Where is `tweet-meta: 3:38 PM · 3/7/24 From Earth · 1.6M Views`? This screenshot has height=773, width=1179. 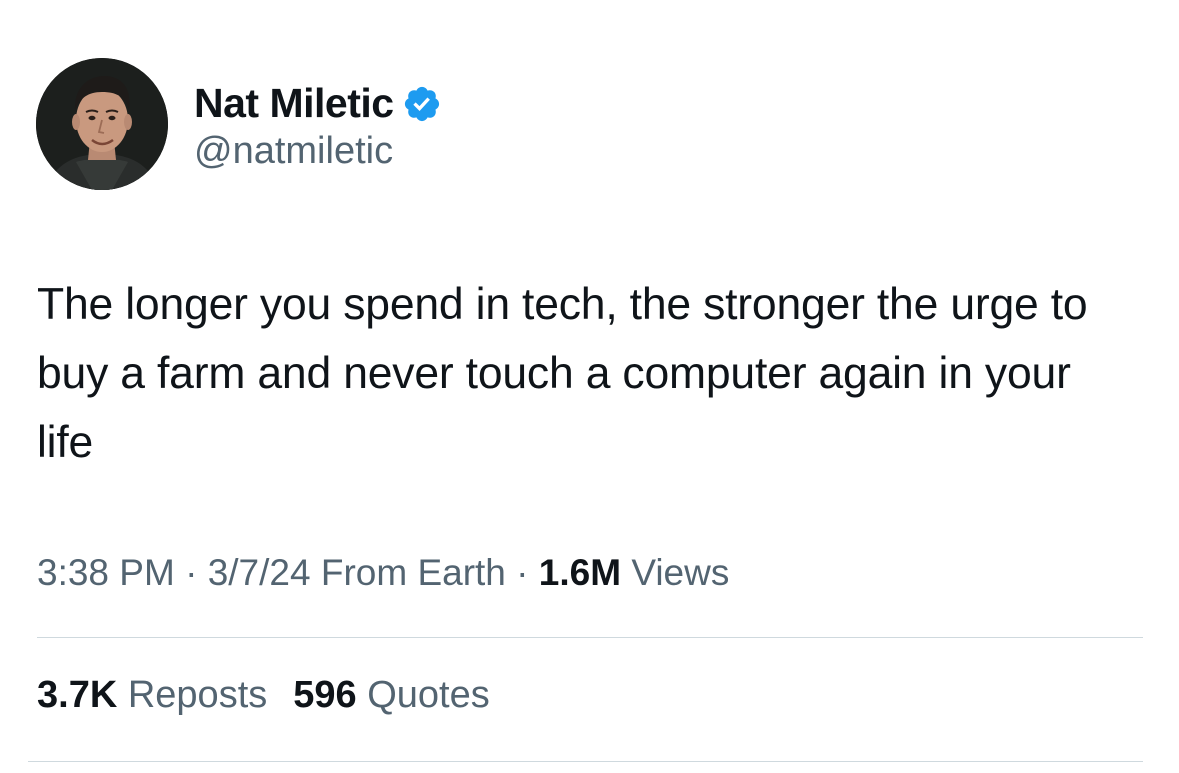
tweet-meta: 3:38 PM · 3/7/24 From Earth · 1.6M Views is located at coordinates (383, 573).